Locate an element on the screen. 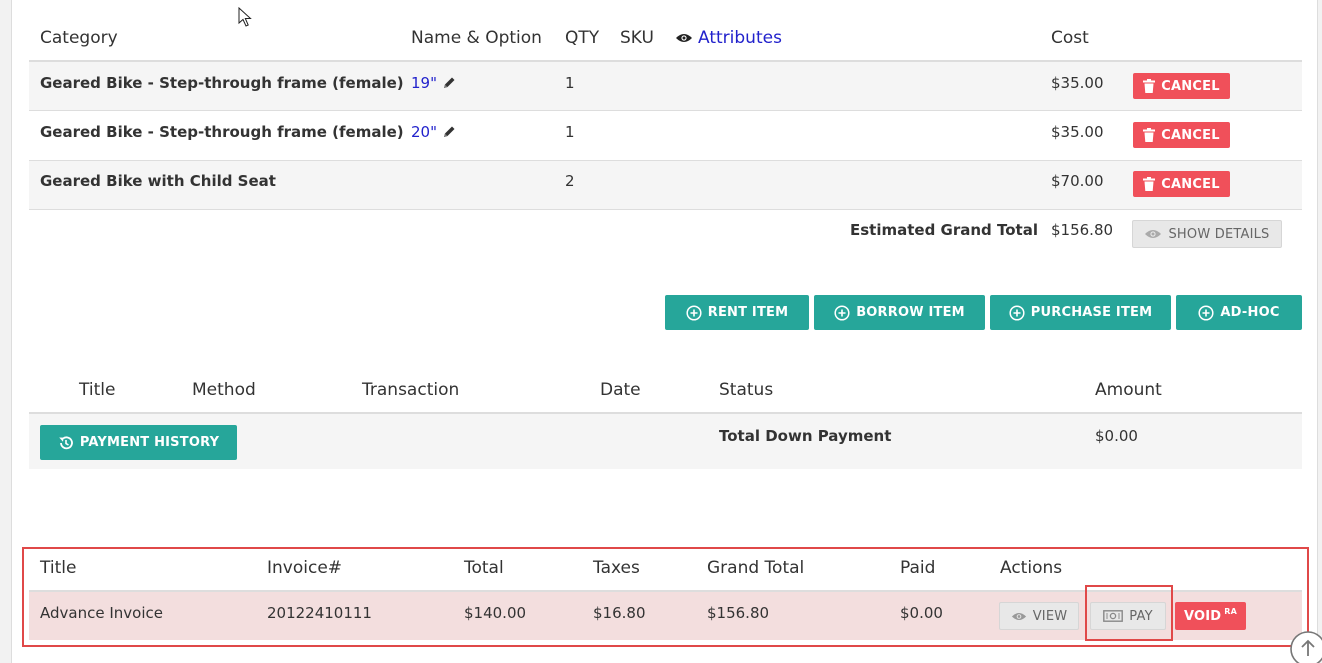  option-edit-link: 20" is located at coordinates (433, 132).